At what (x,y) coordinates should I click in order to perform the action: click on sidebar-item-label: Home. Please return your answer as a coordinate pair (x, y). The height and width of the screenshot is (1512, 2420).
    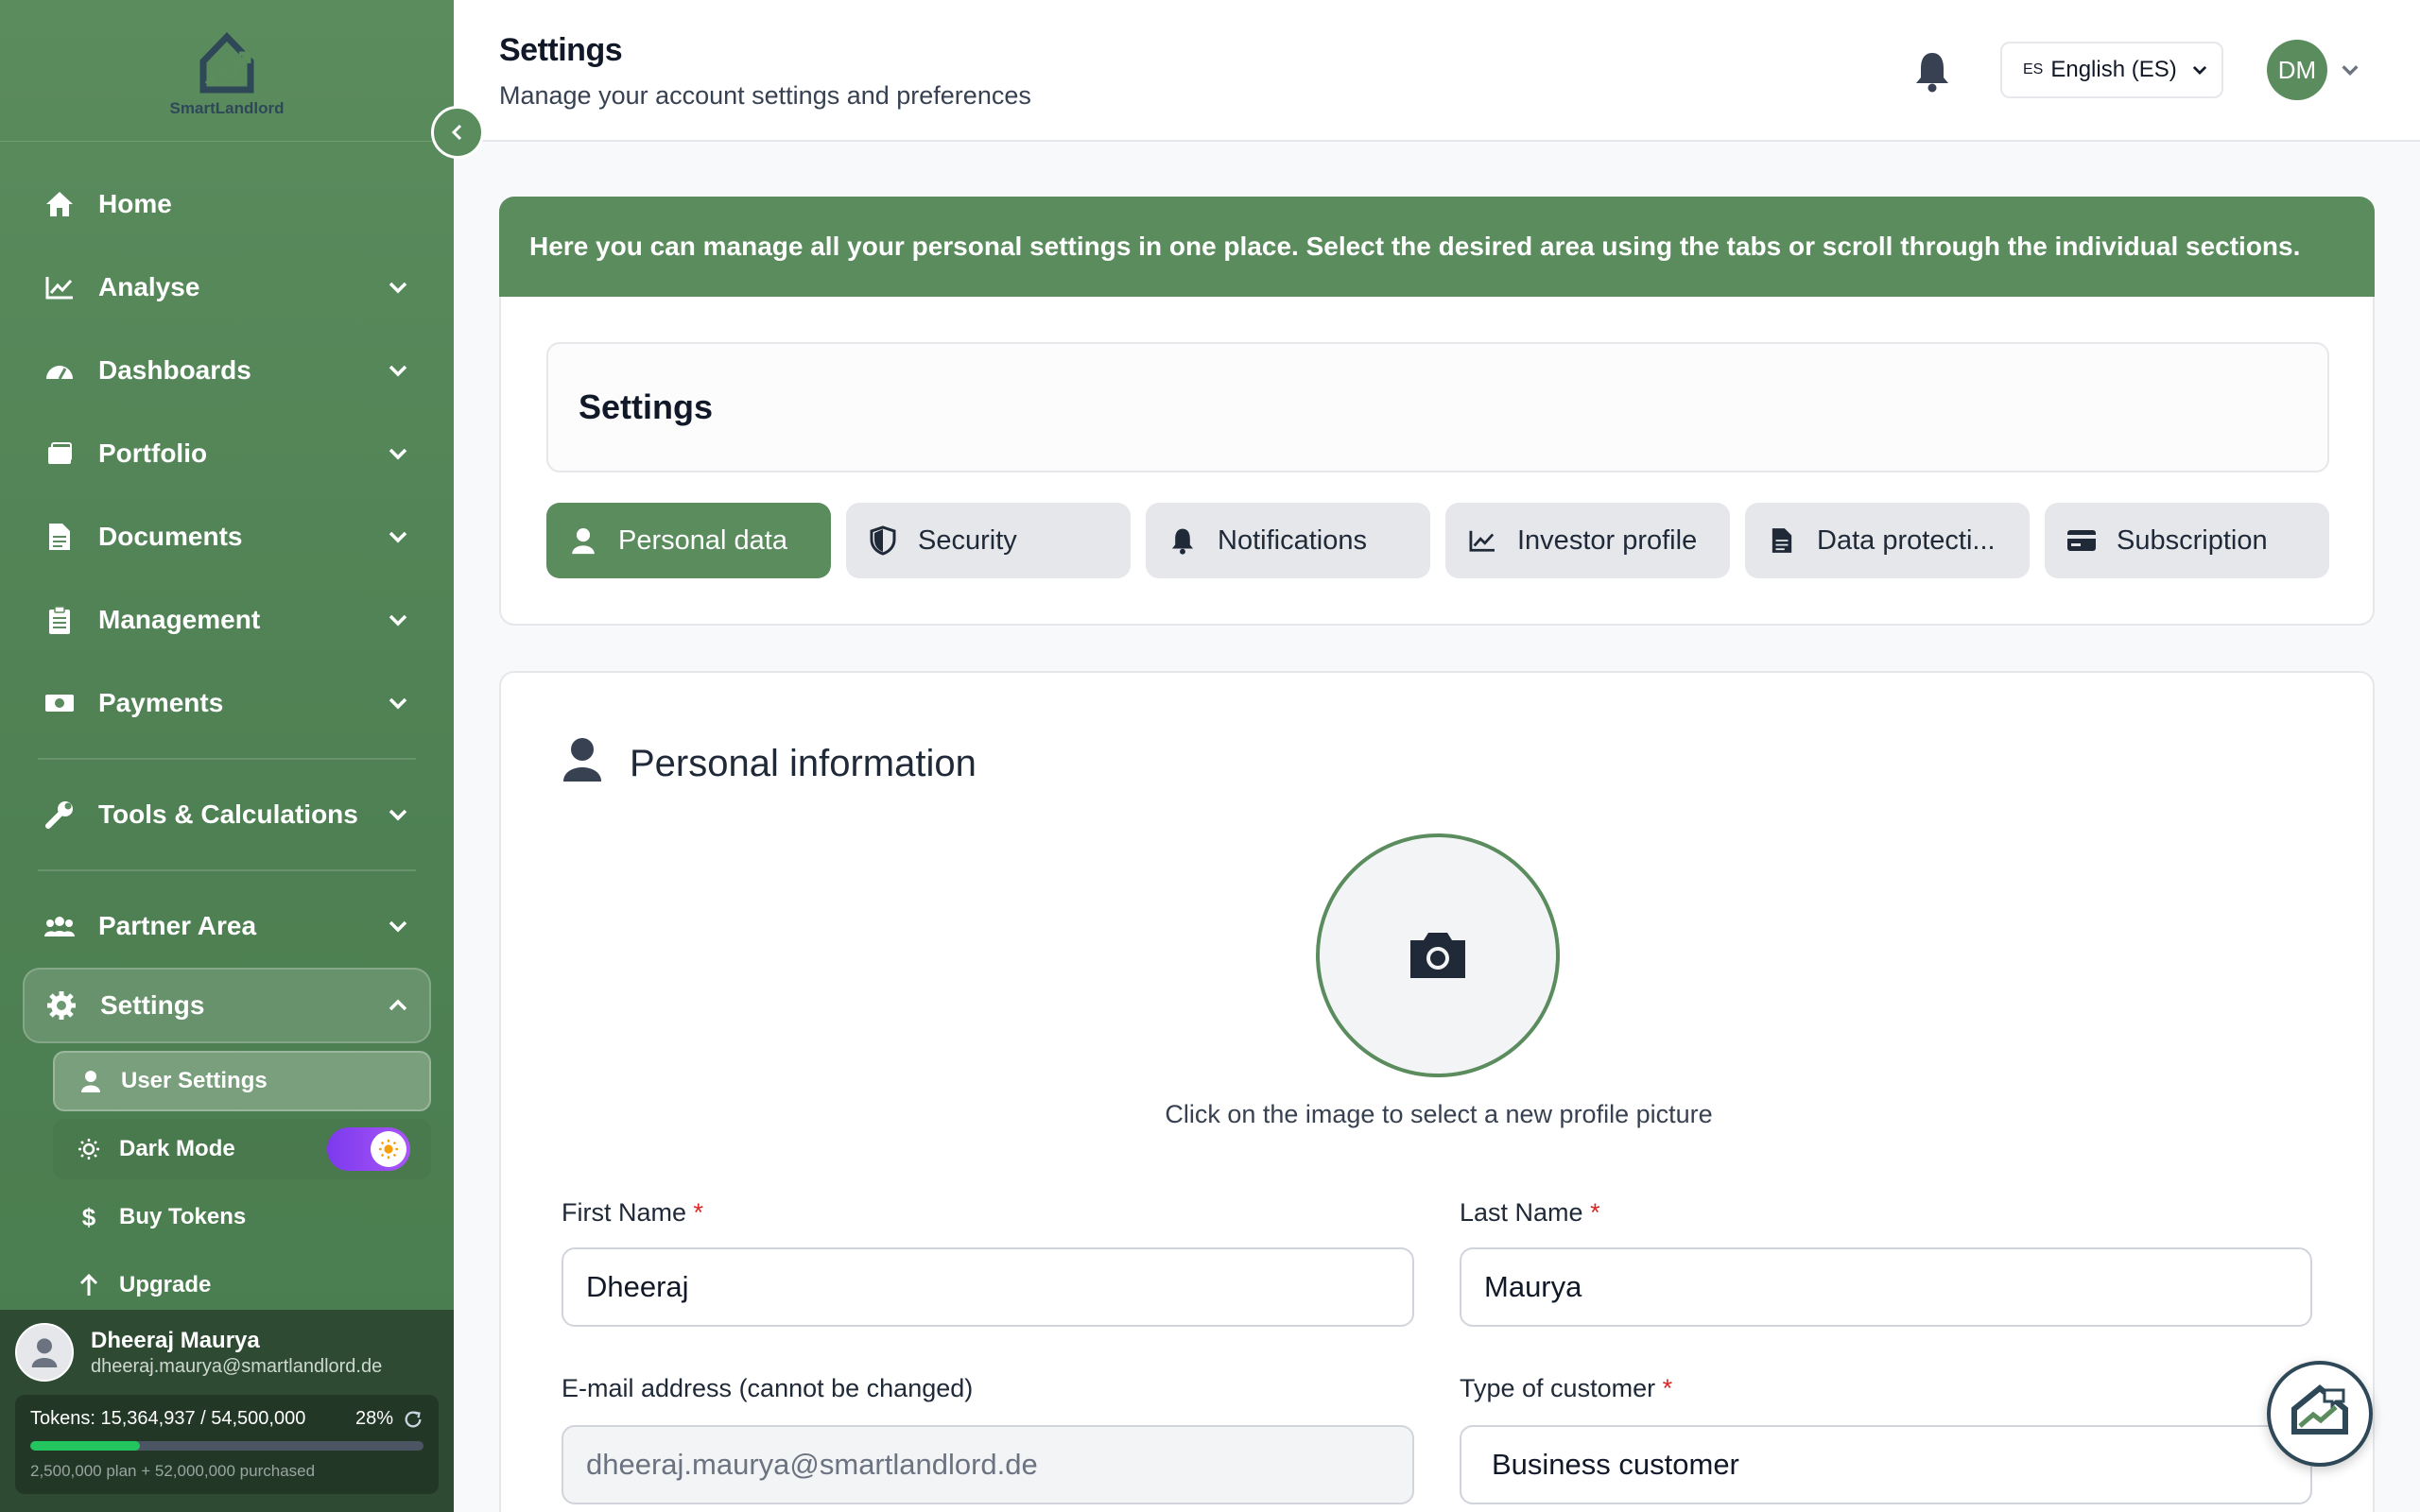
    Looking at the image, I should click on (135, 203).